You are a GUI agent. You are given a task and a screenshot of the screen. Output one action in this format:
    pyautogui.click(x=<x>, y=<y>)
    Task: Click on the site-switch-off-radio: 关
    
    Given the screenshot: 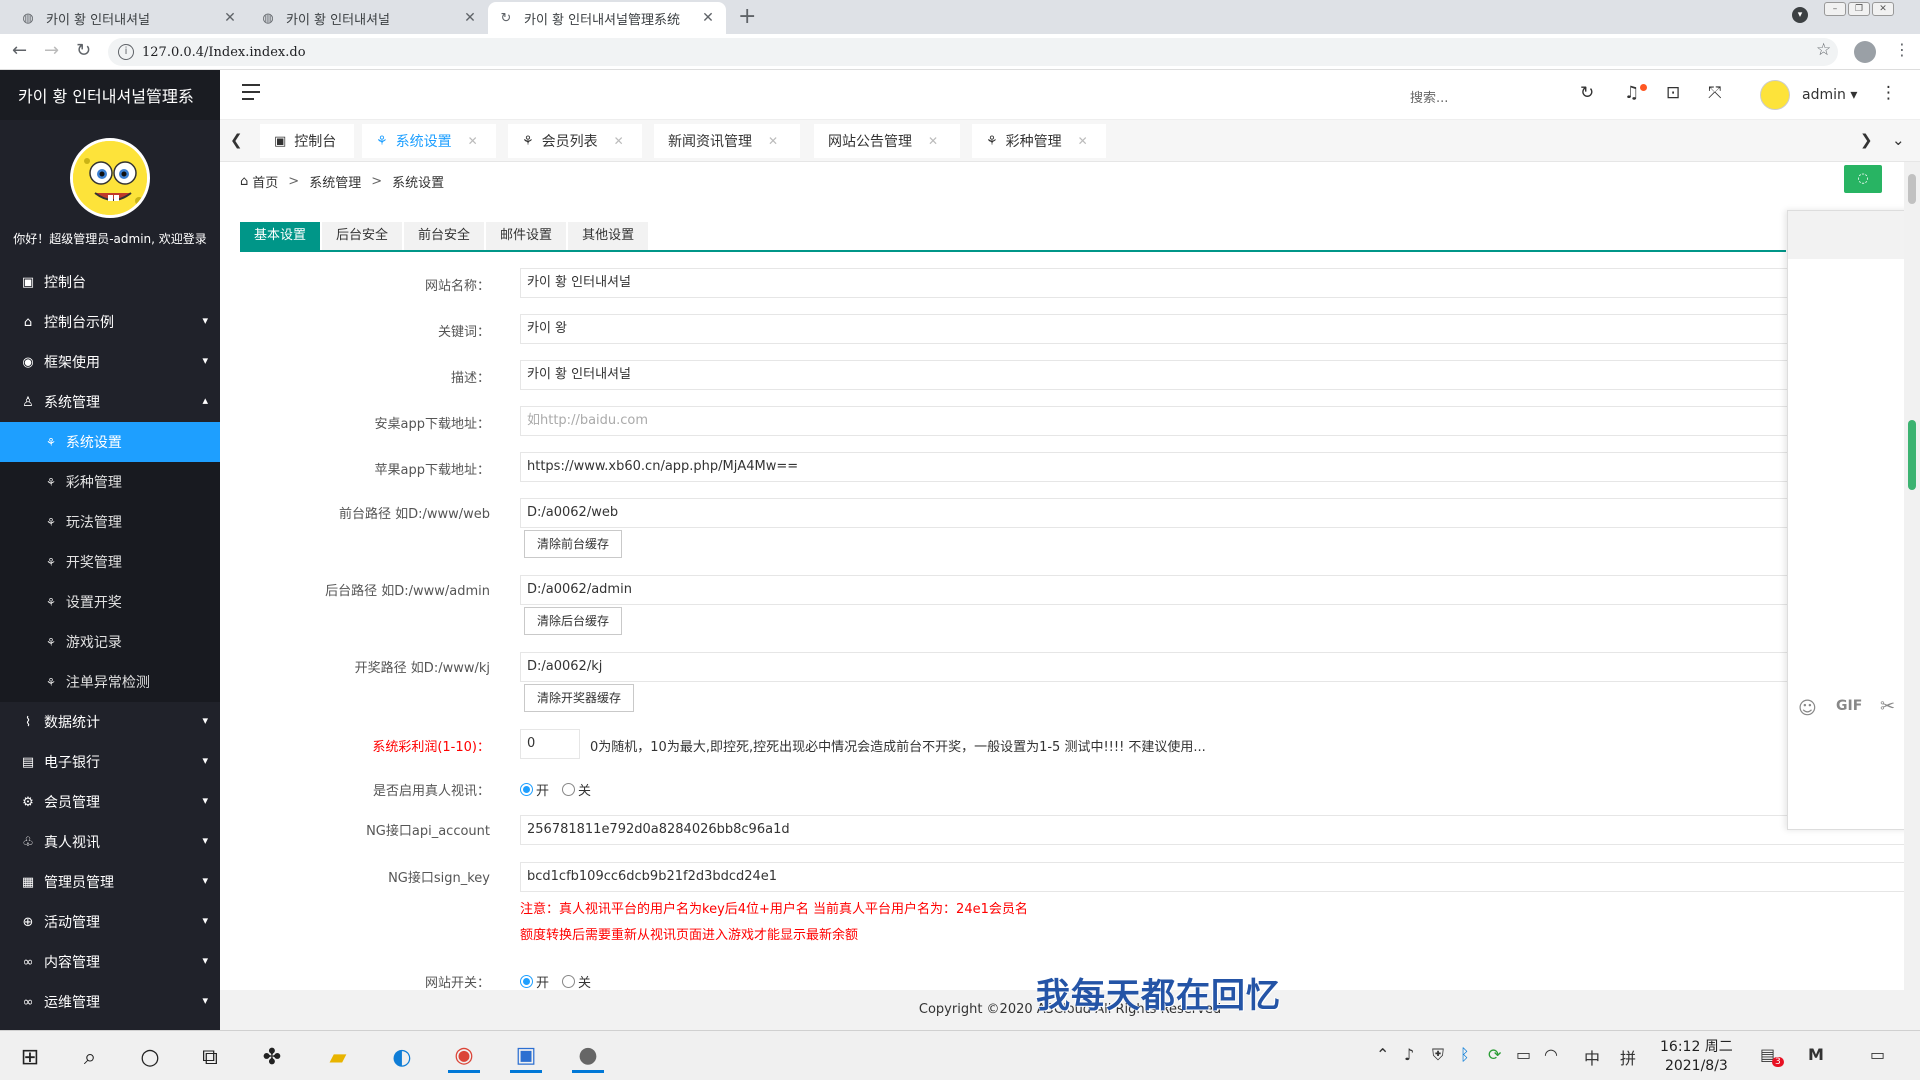 What is the action you would take?
    pyautogui.click(x=576, y=981)
    